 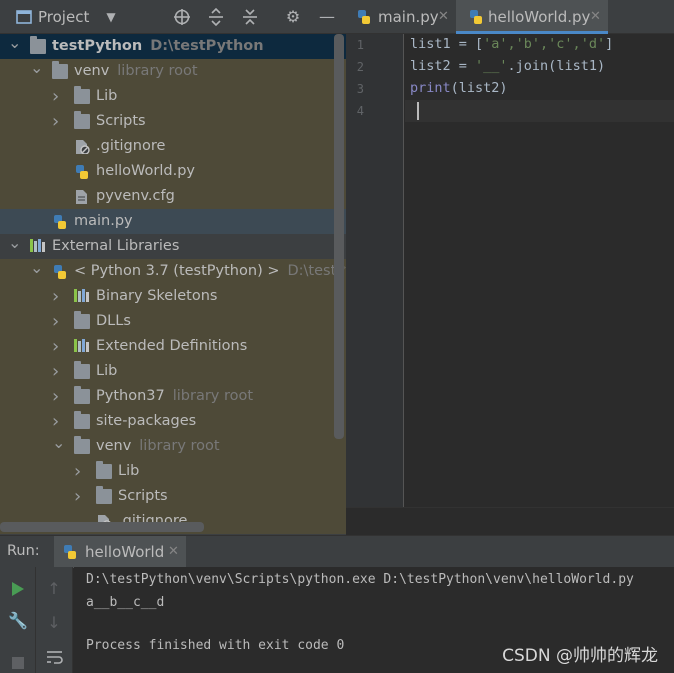 I want to click on tree-row-lib-3: › Lib, so click(x=173, y=471).